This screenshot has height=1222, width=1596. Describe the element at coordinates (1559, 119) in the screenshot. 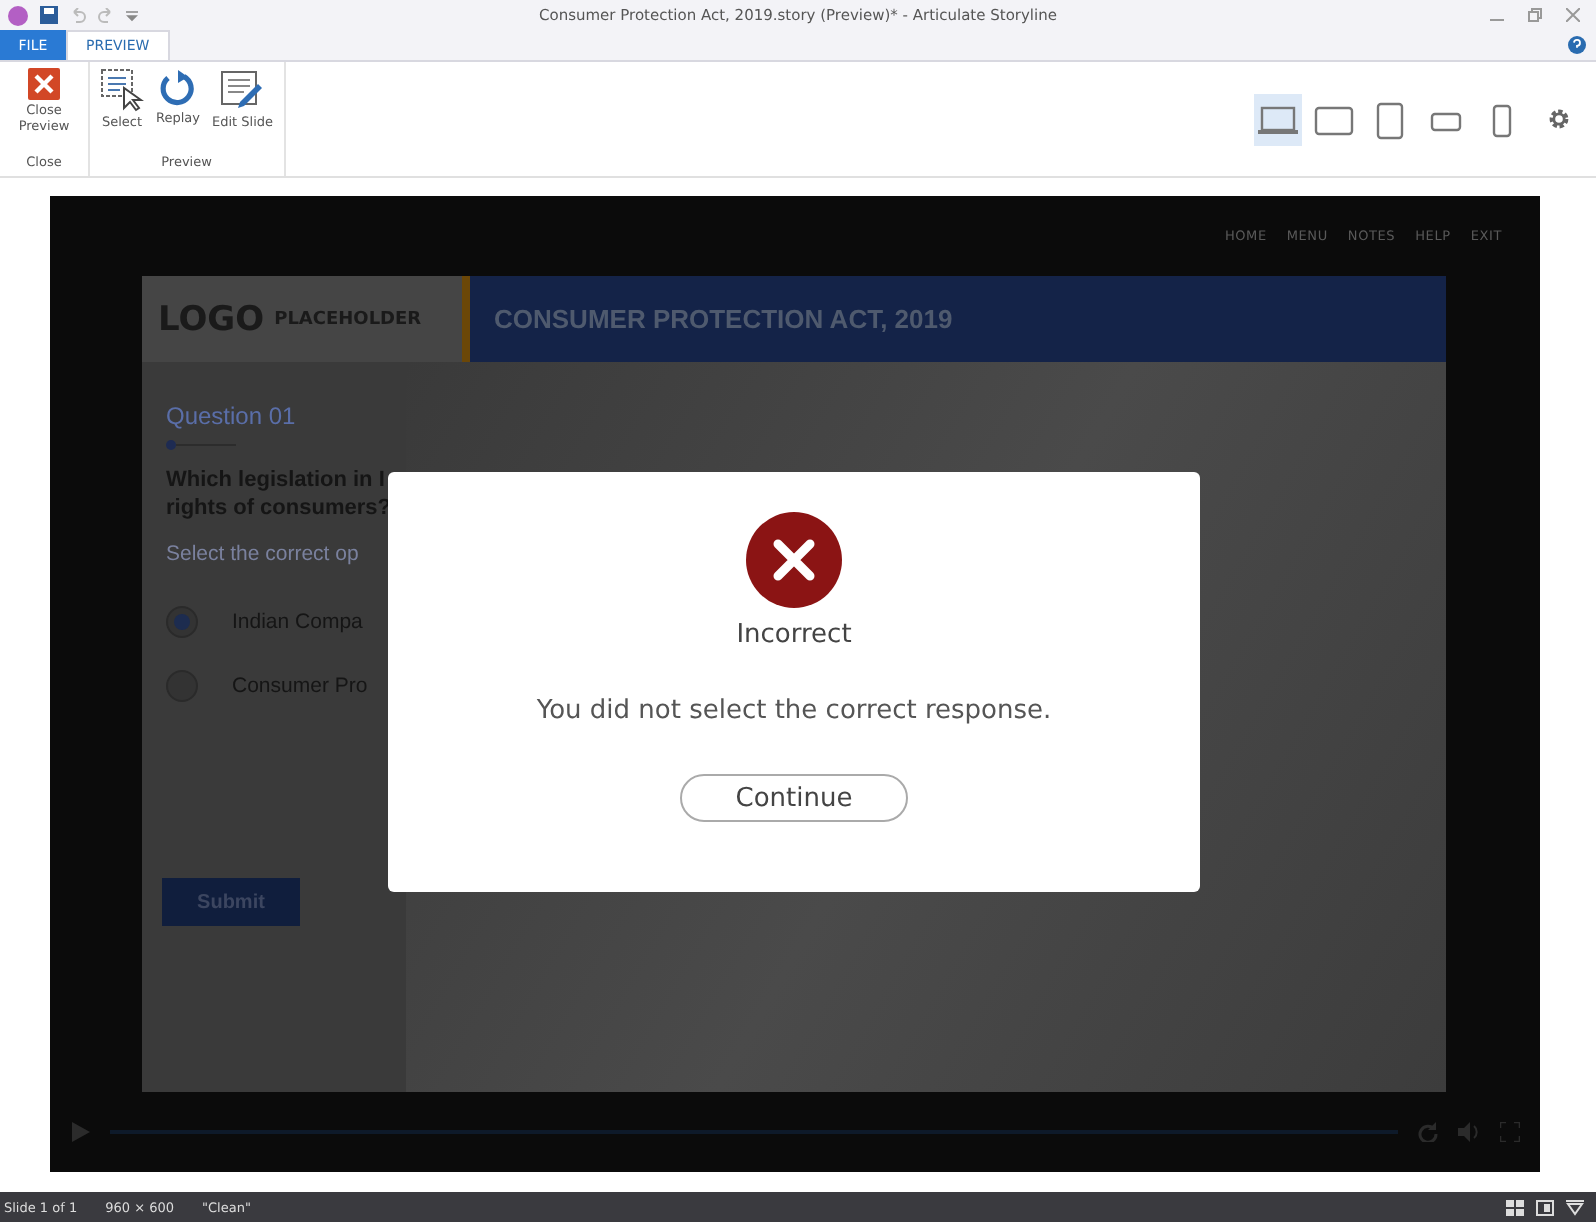

I see `settings-icon` at that location.